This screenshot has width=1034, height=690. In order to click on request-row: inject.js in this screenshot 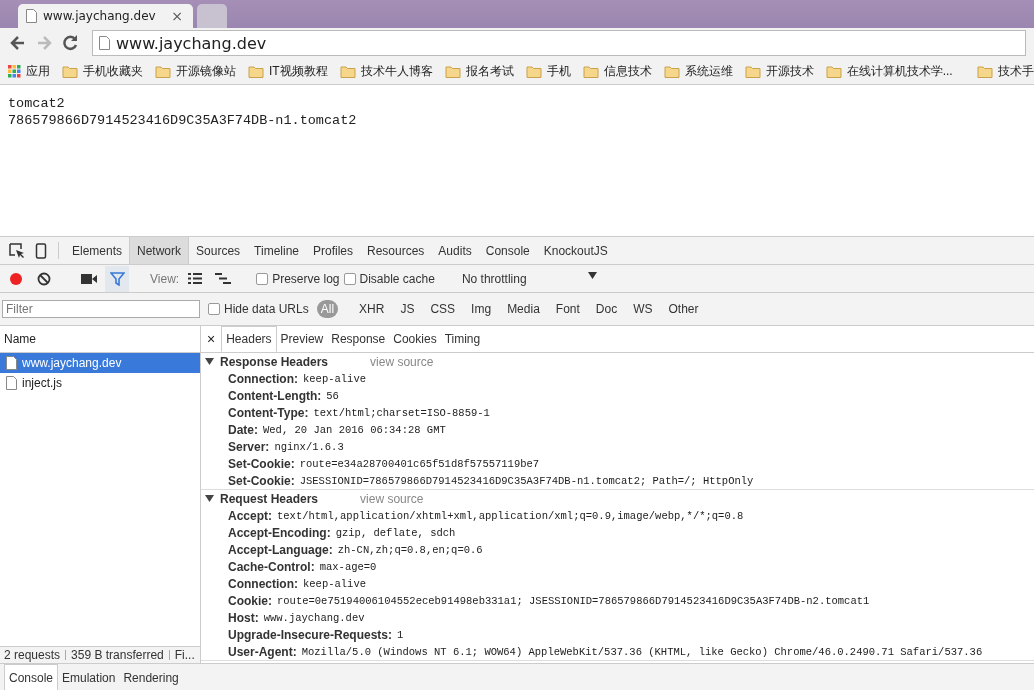, I will do `click(100, 383)`.